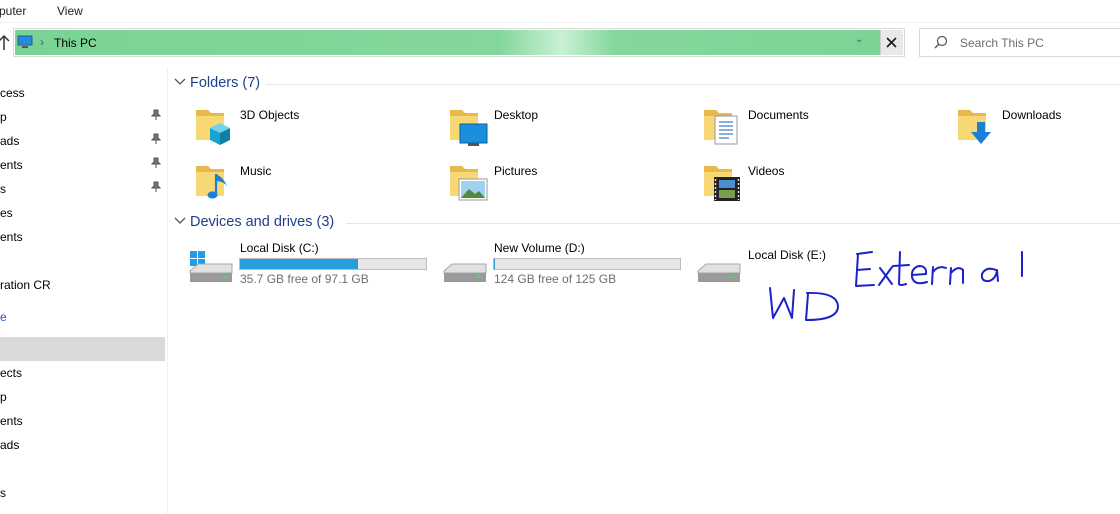 This screenshot has width=1120, height=514. I want to click on address-bar: › This PC ⌄, so click(459, 42).